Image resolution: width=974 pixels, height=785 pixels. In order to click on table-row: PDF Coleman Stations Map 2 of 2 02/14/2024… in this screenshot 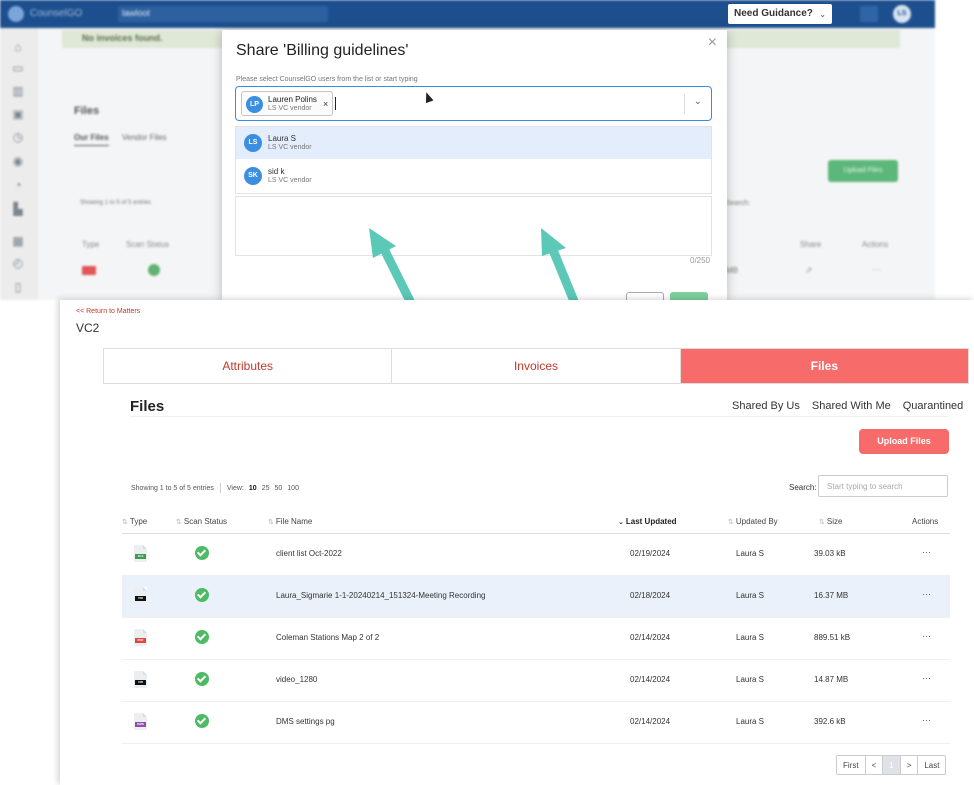, I will do `click(536, 639)`.